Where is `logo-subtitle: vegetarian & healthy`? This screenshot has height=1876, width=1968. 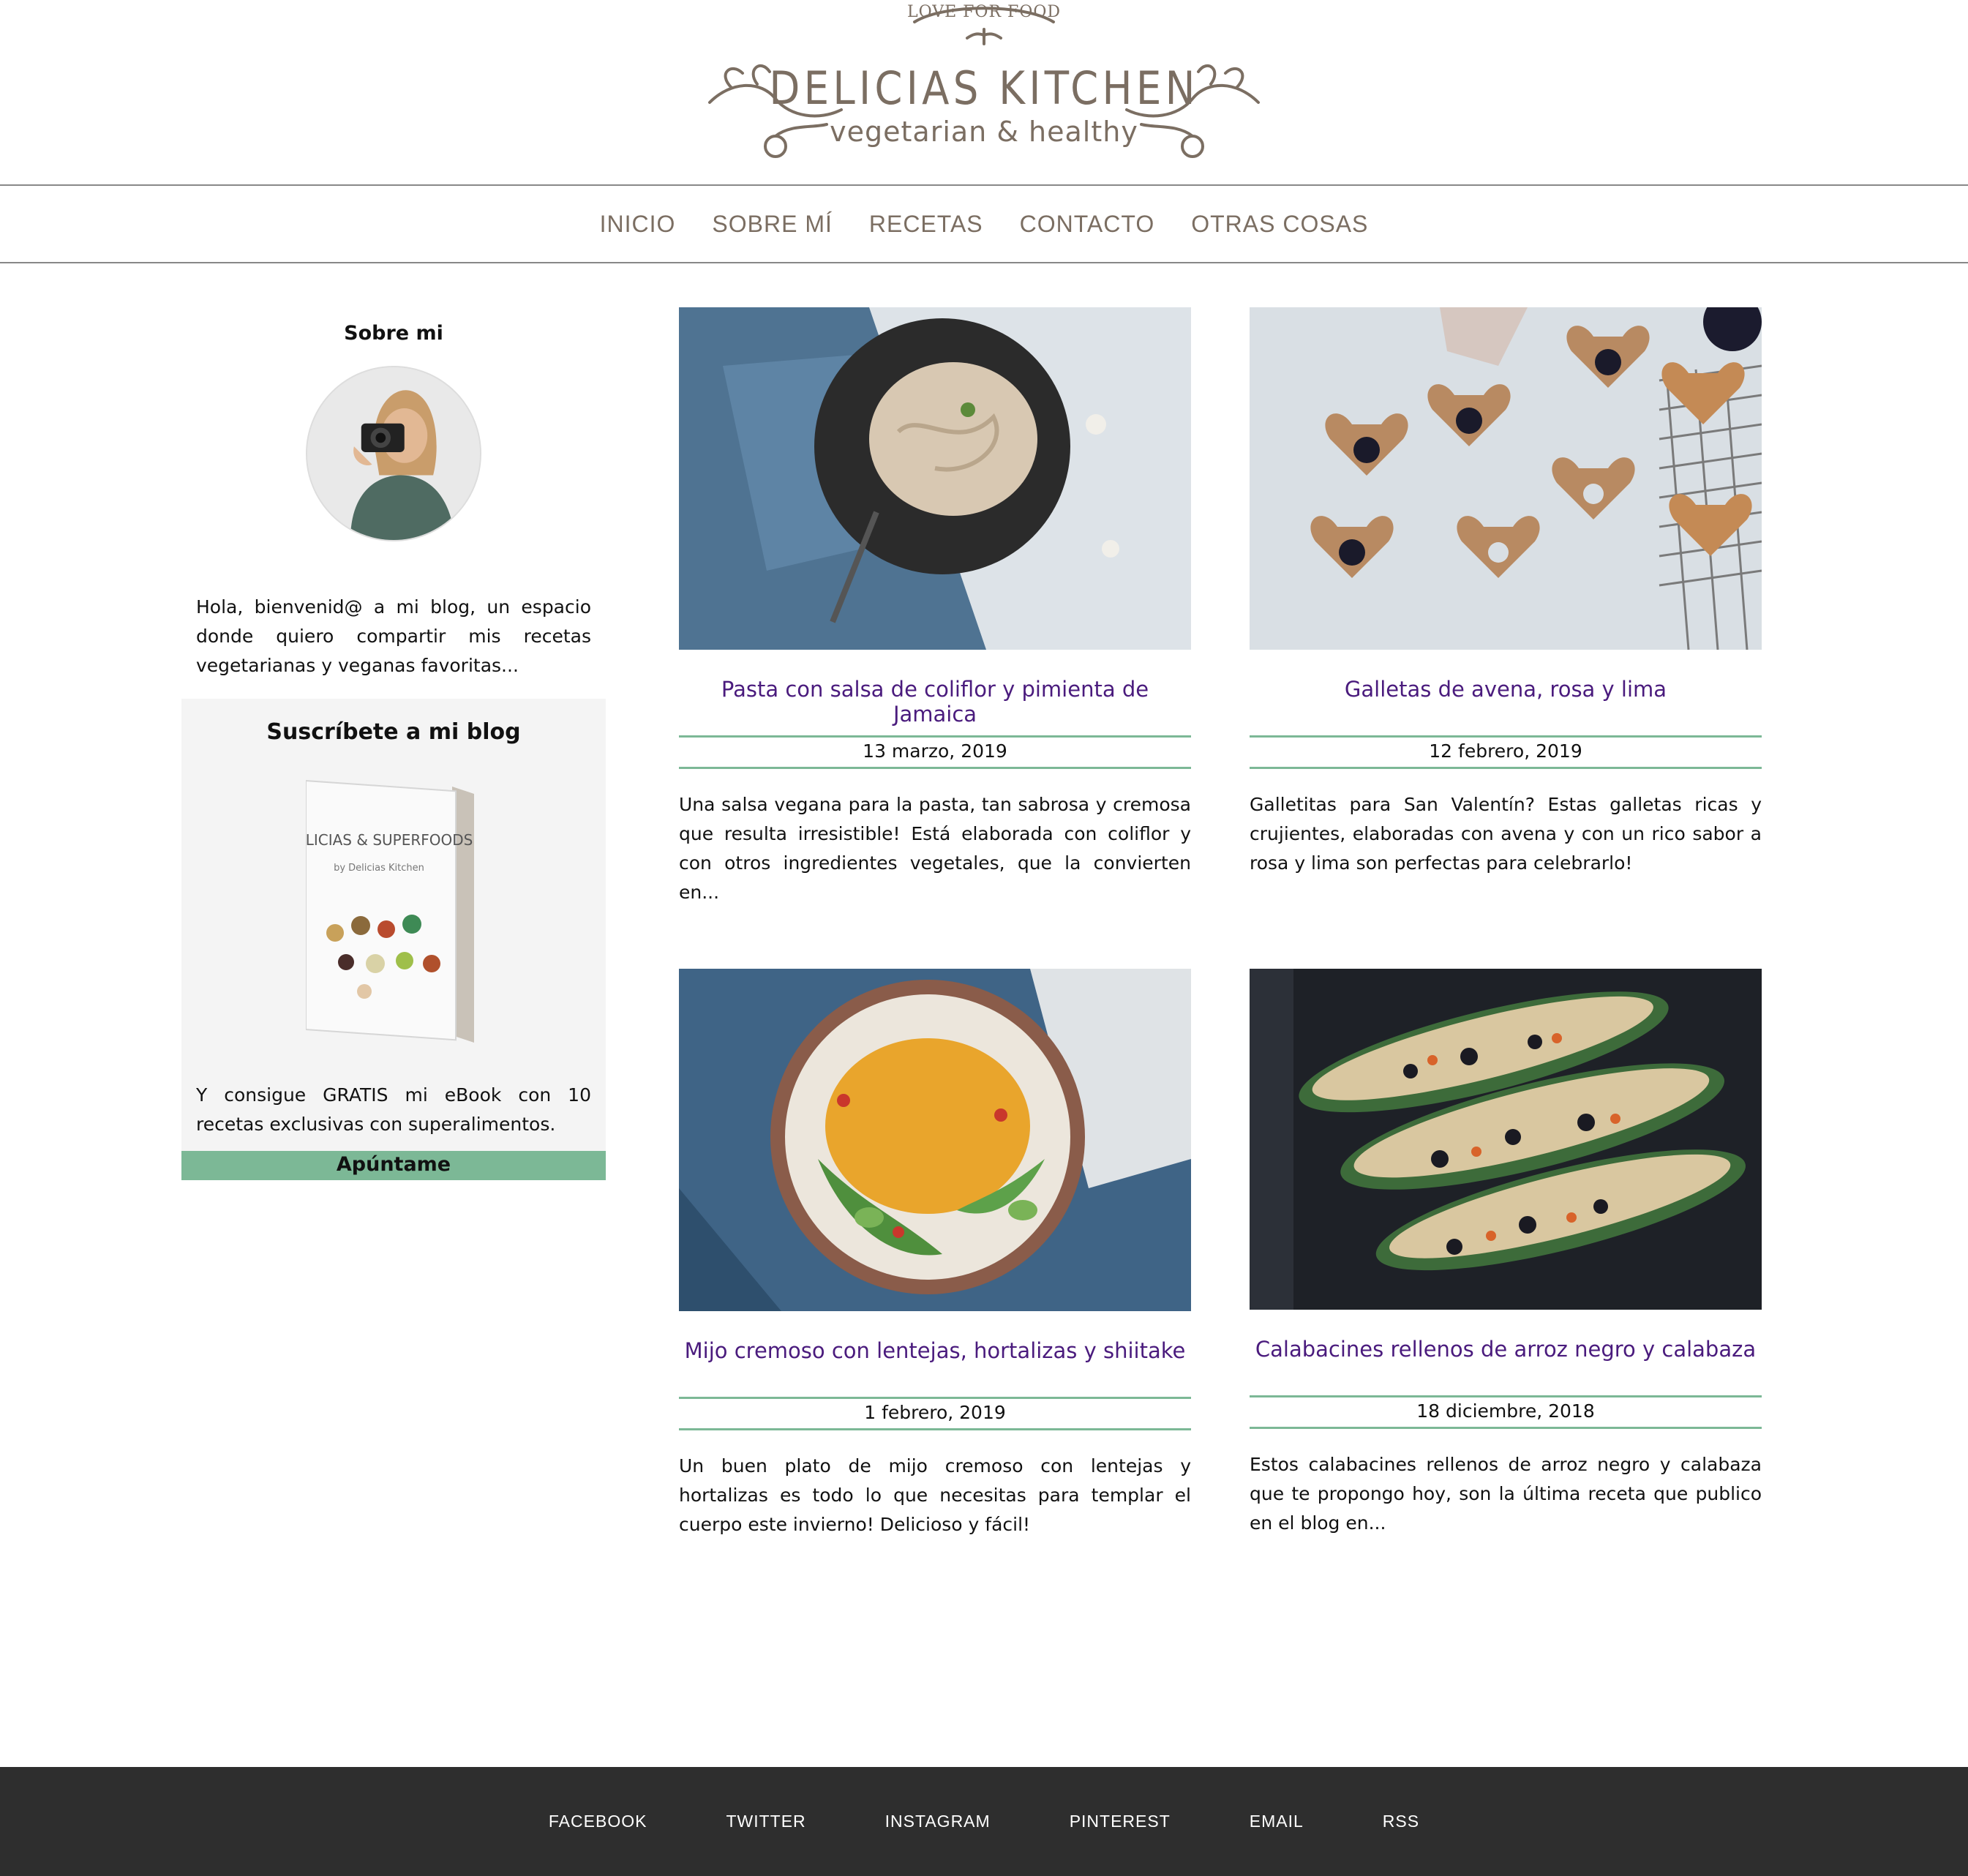 logo-subtitle: vegetarian & healthy is located at coordinates (984, 132).